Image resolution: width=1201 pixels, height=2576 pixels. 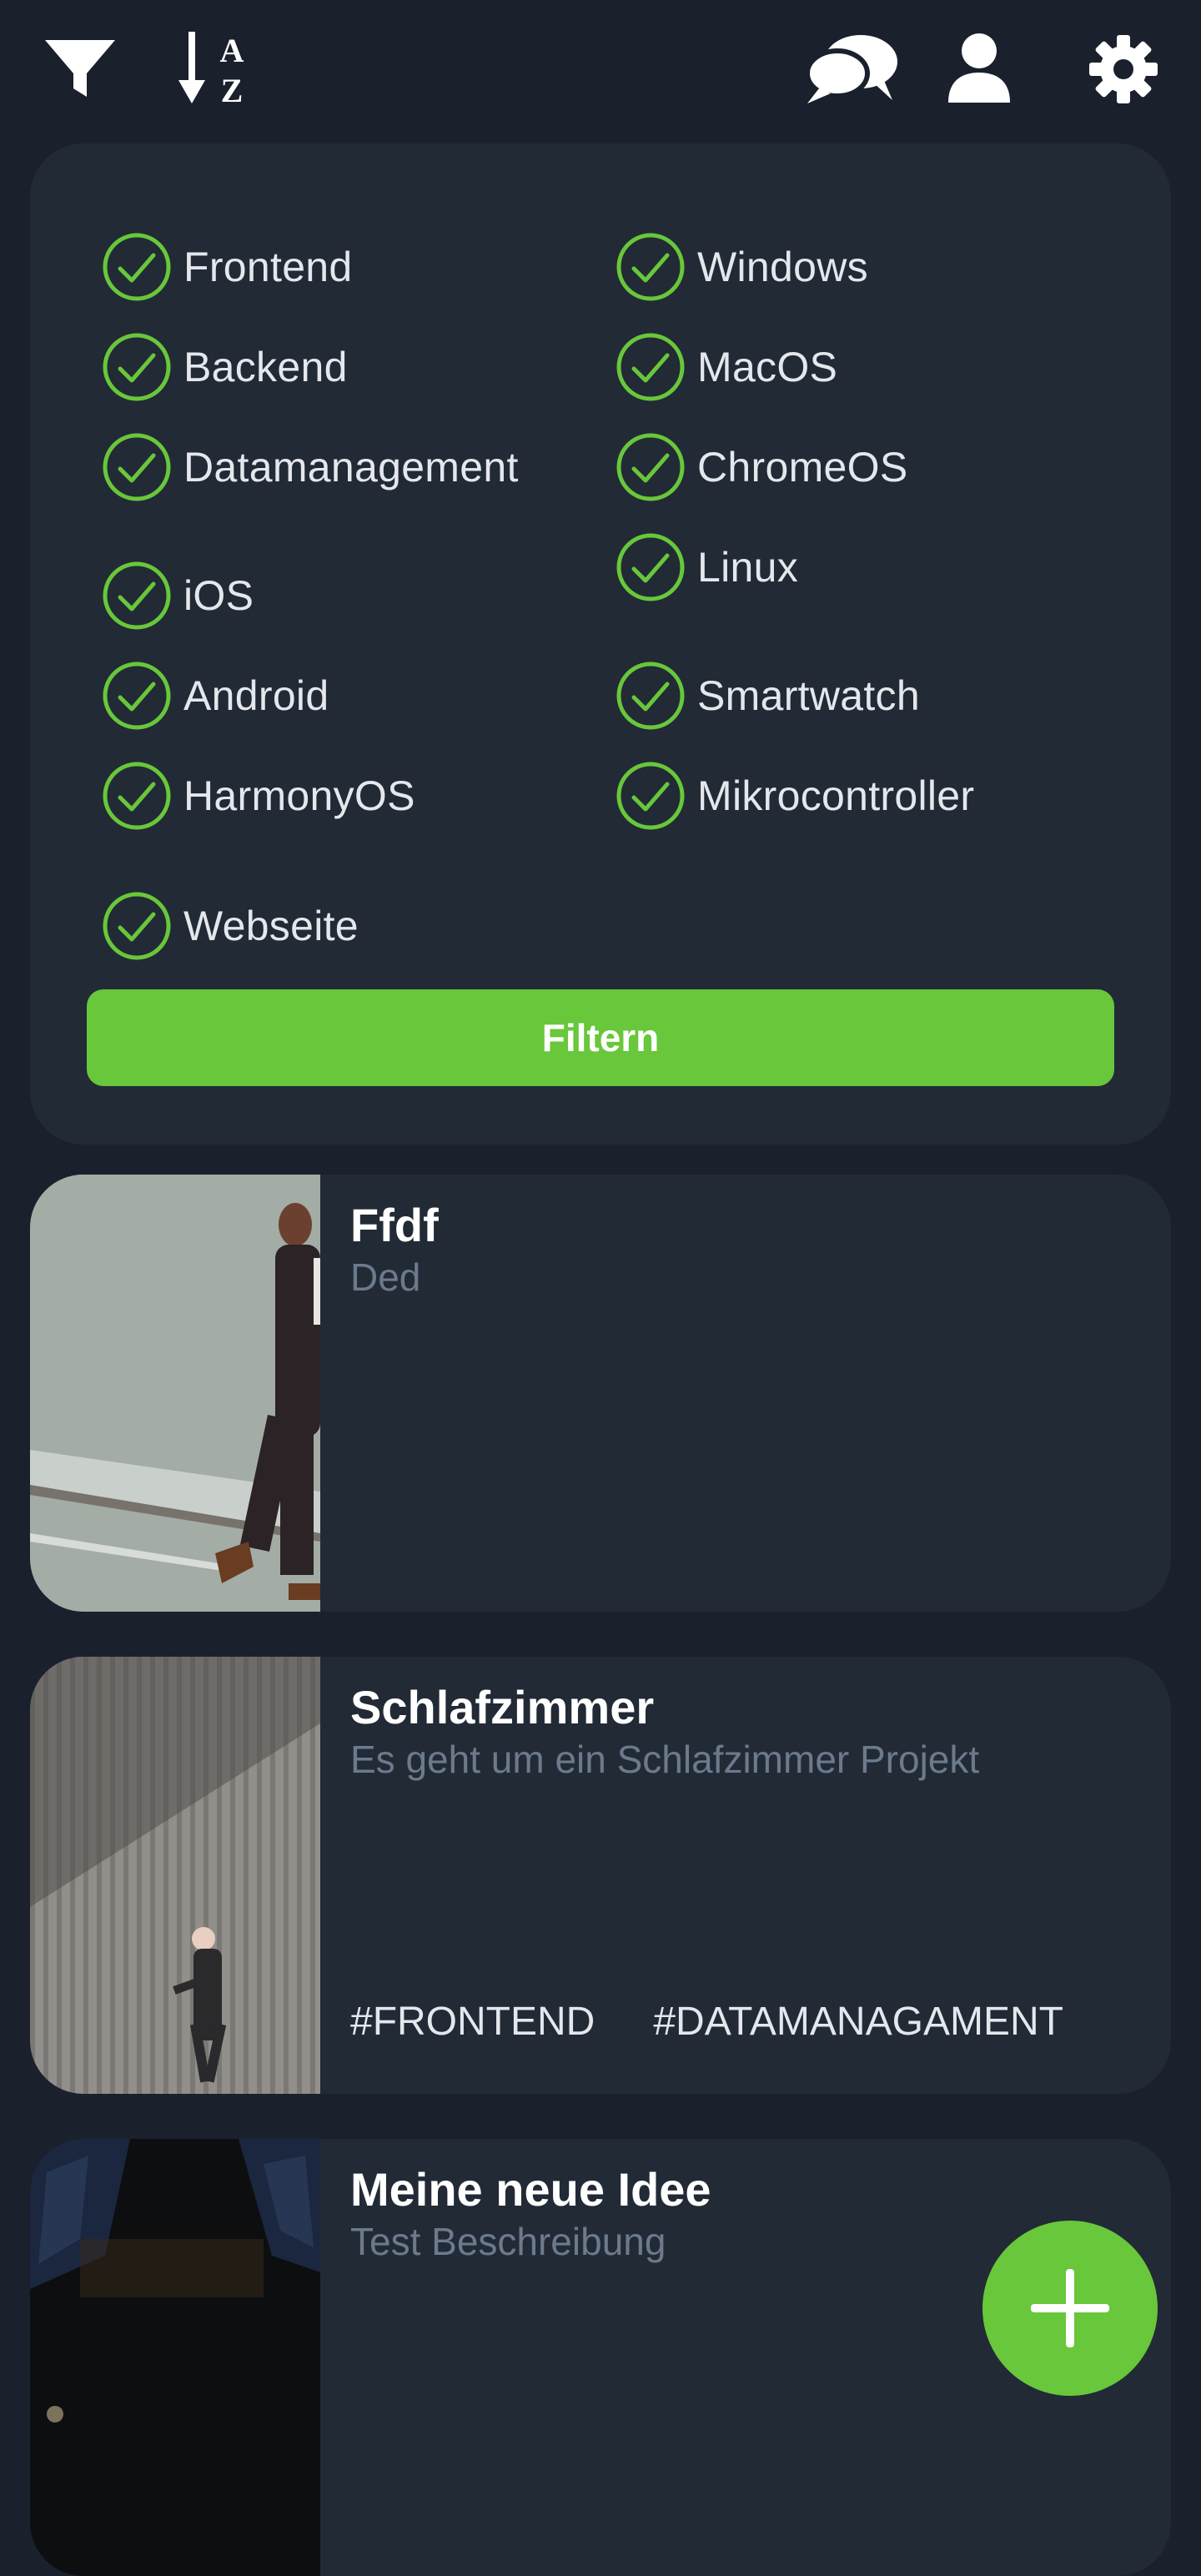 I want to click on gear-icon, so click(x=1124, y=69).